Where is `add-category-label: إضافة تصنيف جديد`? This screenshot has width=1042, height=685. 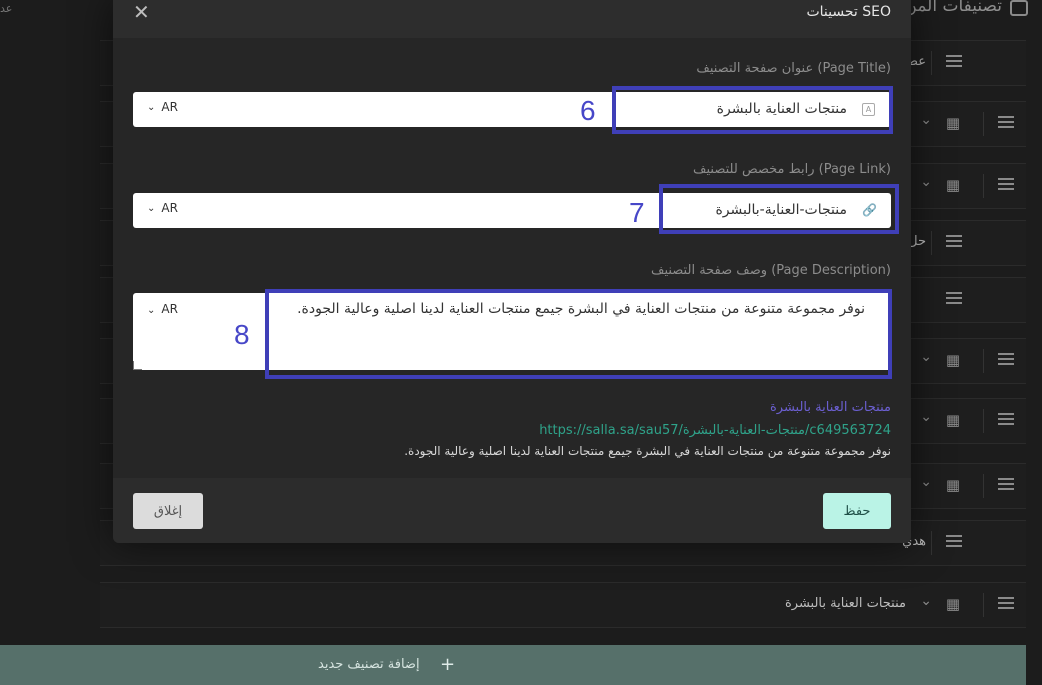 add-category-label: إضافة تصنيف جديد is located at coordinates (369, 664).